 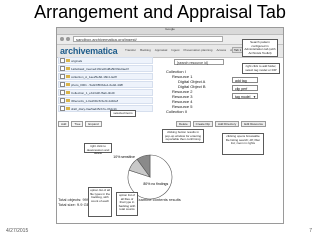 What do you see at coordinates (183, 124) in the screenshot?
I see `delete-button: Delete` at bounding box center [183, 124].